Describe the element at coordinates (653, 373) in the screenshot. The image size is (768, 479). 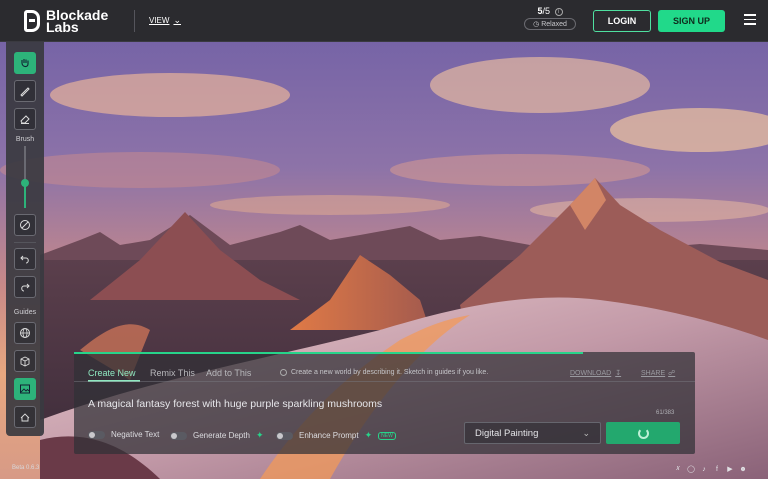
I see `share-label: SHARE` at that location.